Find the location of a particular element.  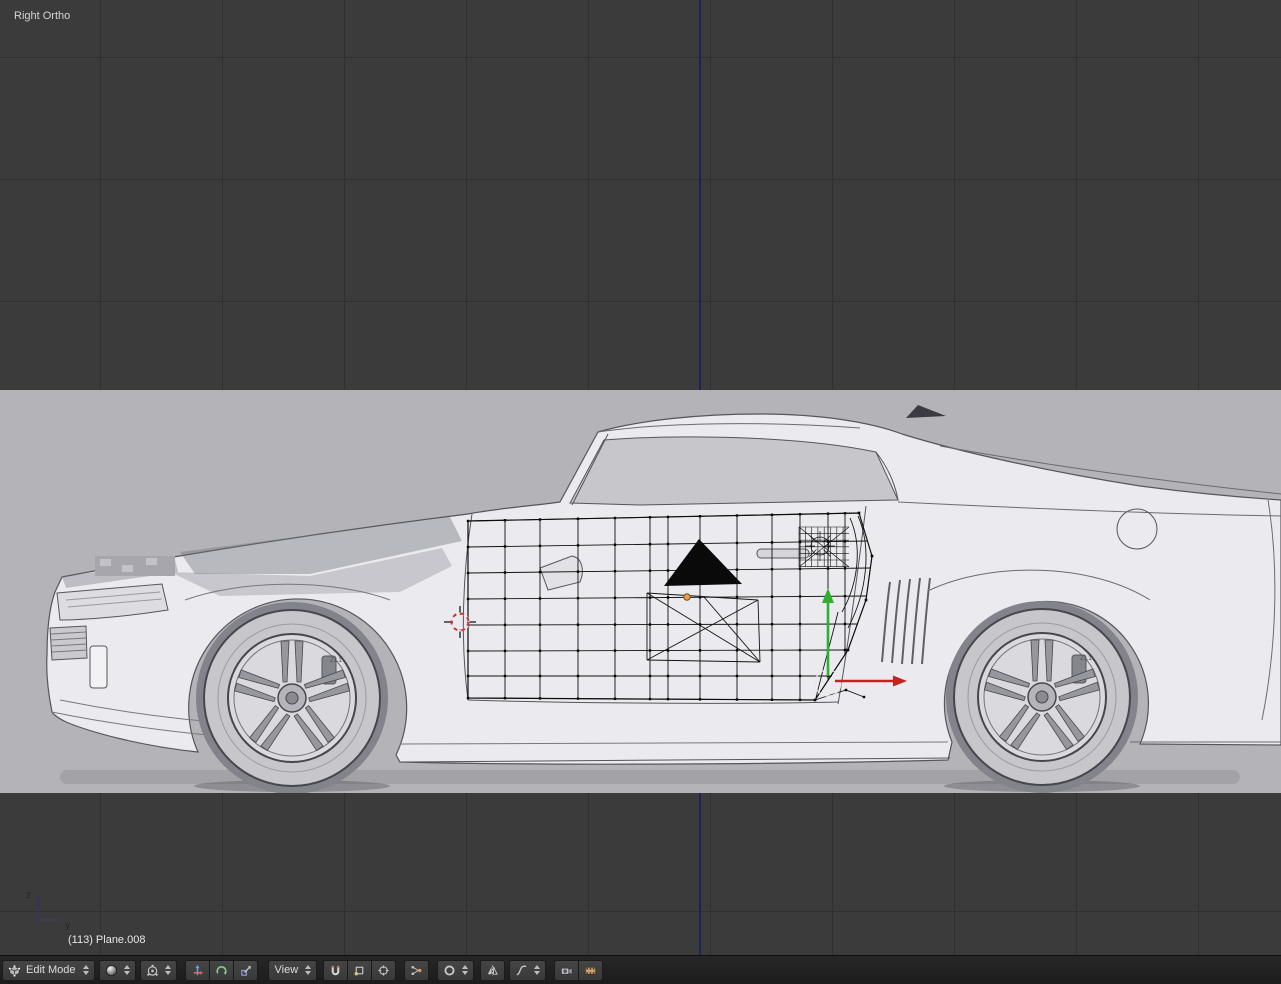

snap-element-button is located at coordinates (360, 970).